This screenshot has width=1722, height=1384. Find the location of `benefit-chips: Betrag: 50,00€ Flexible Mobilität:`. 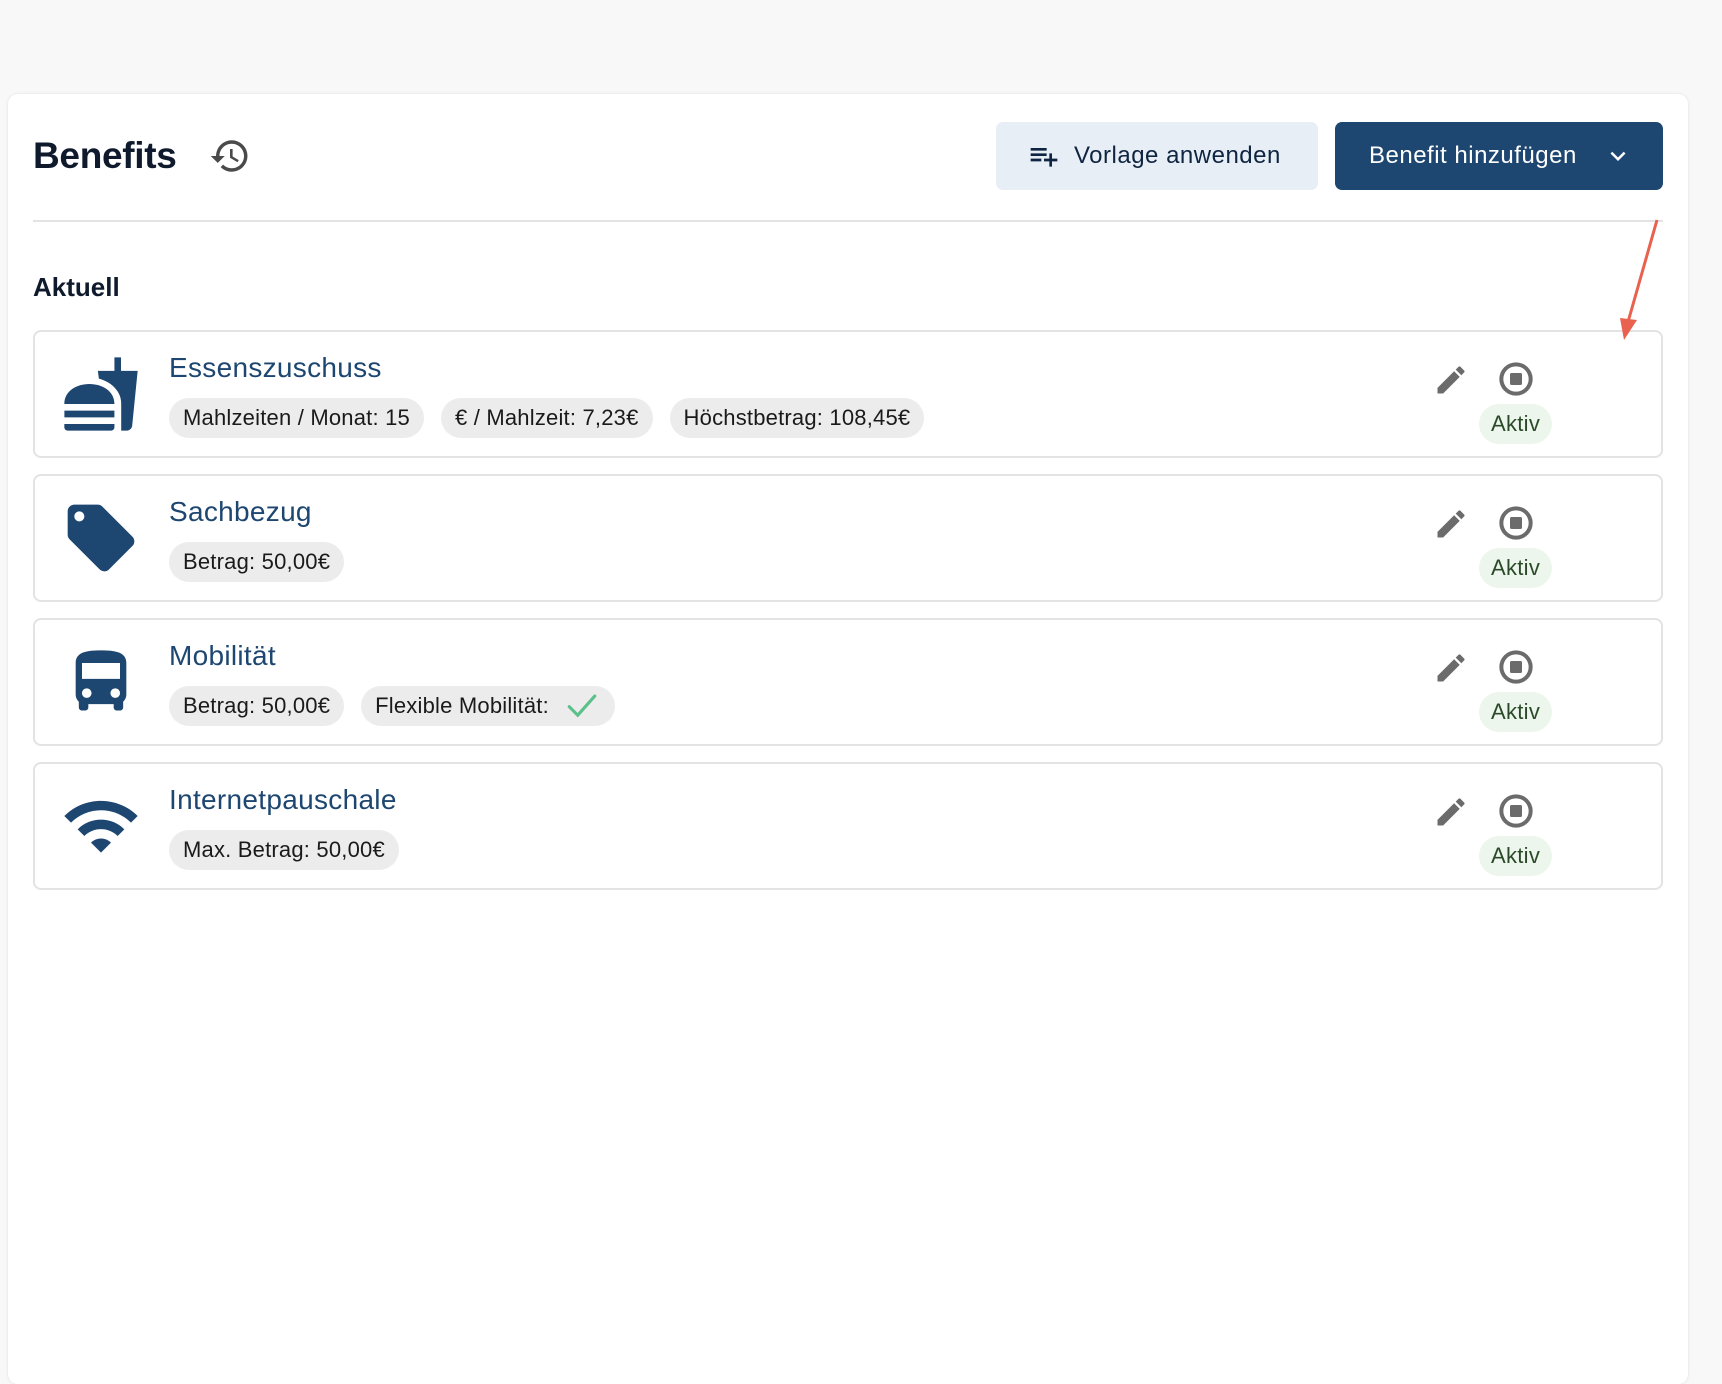

benefit-chips: Betrag: 50,00€ Flexible Mobilität: is located at coordinates (392, 706).